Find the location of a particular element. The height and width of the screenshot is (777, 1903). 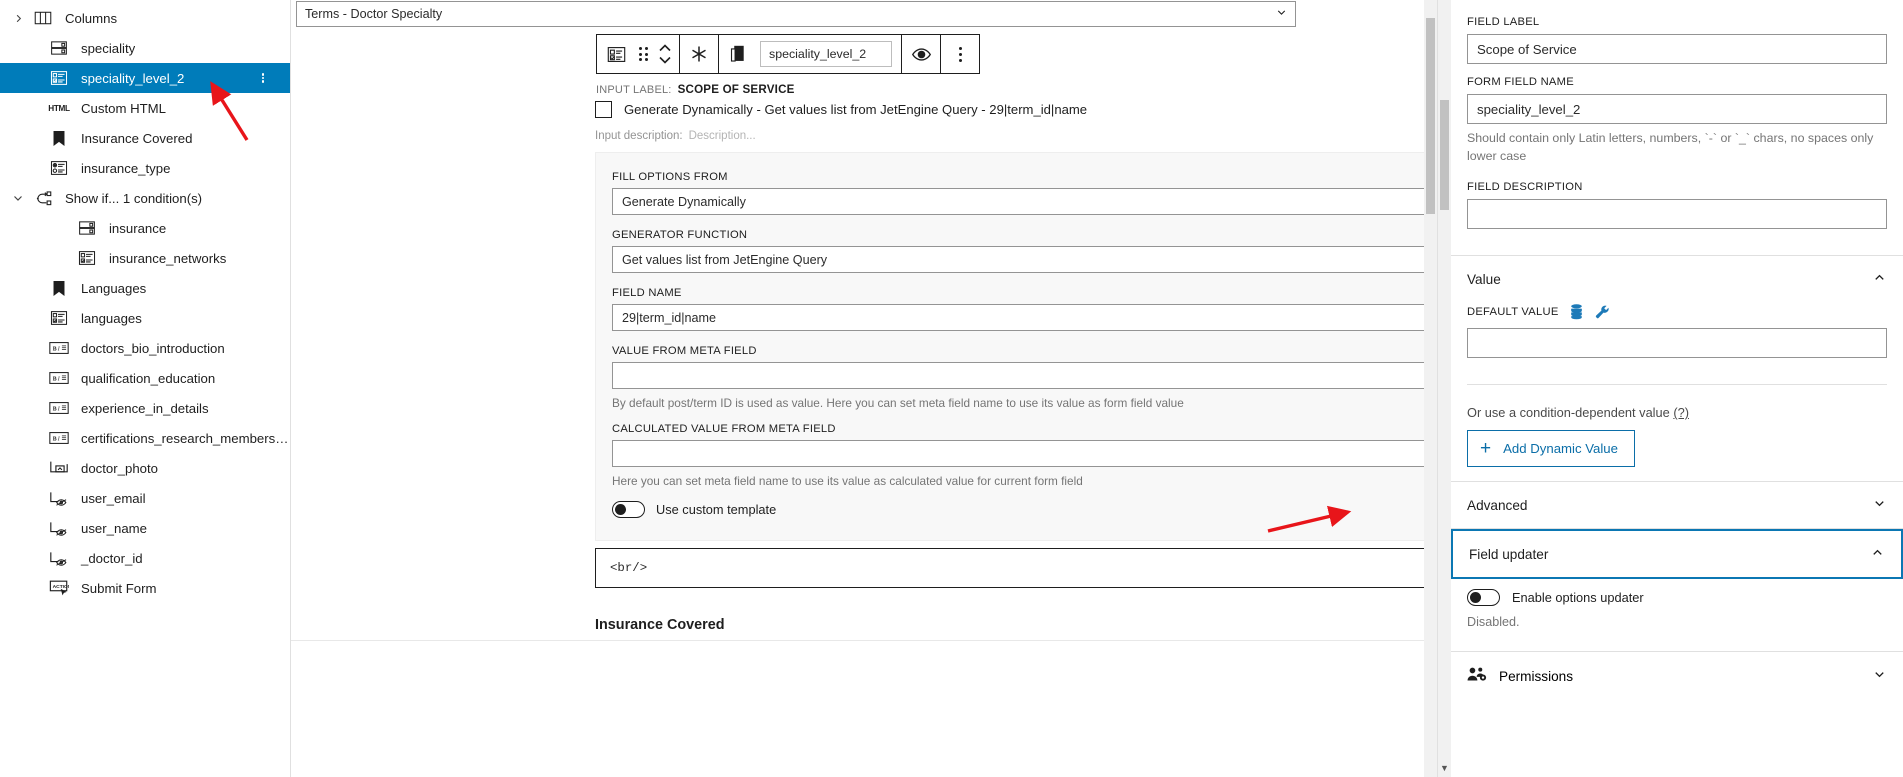

duplicate-icon is located at coordinates (738, 54).